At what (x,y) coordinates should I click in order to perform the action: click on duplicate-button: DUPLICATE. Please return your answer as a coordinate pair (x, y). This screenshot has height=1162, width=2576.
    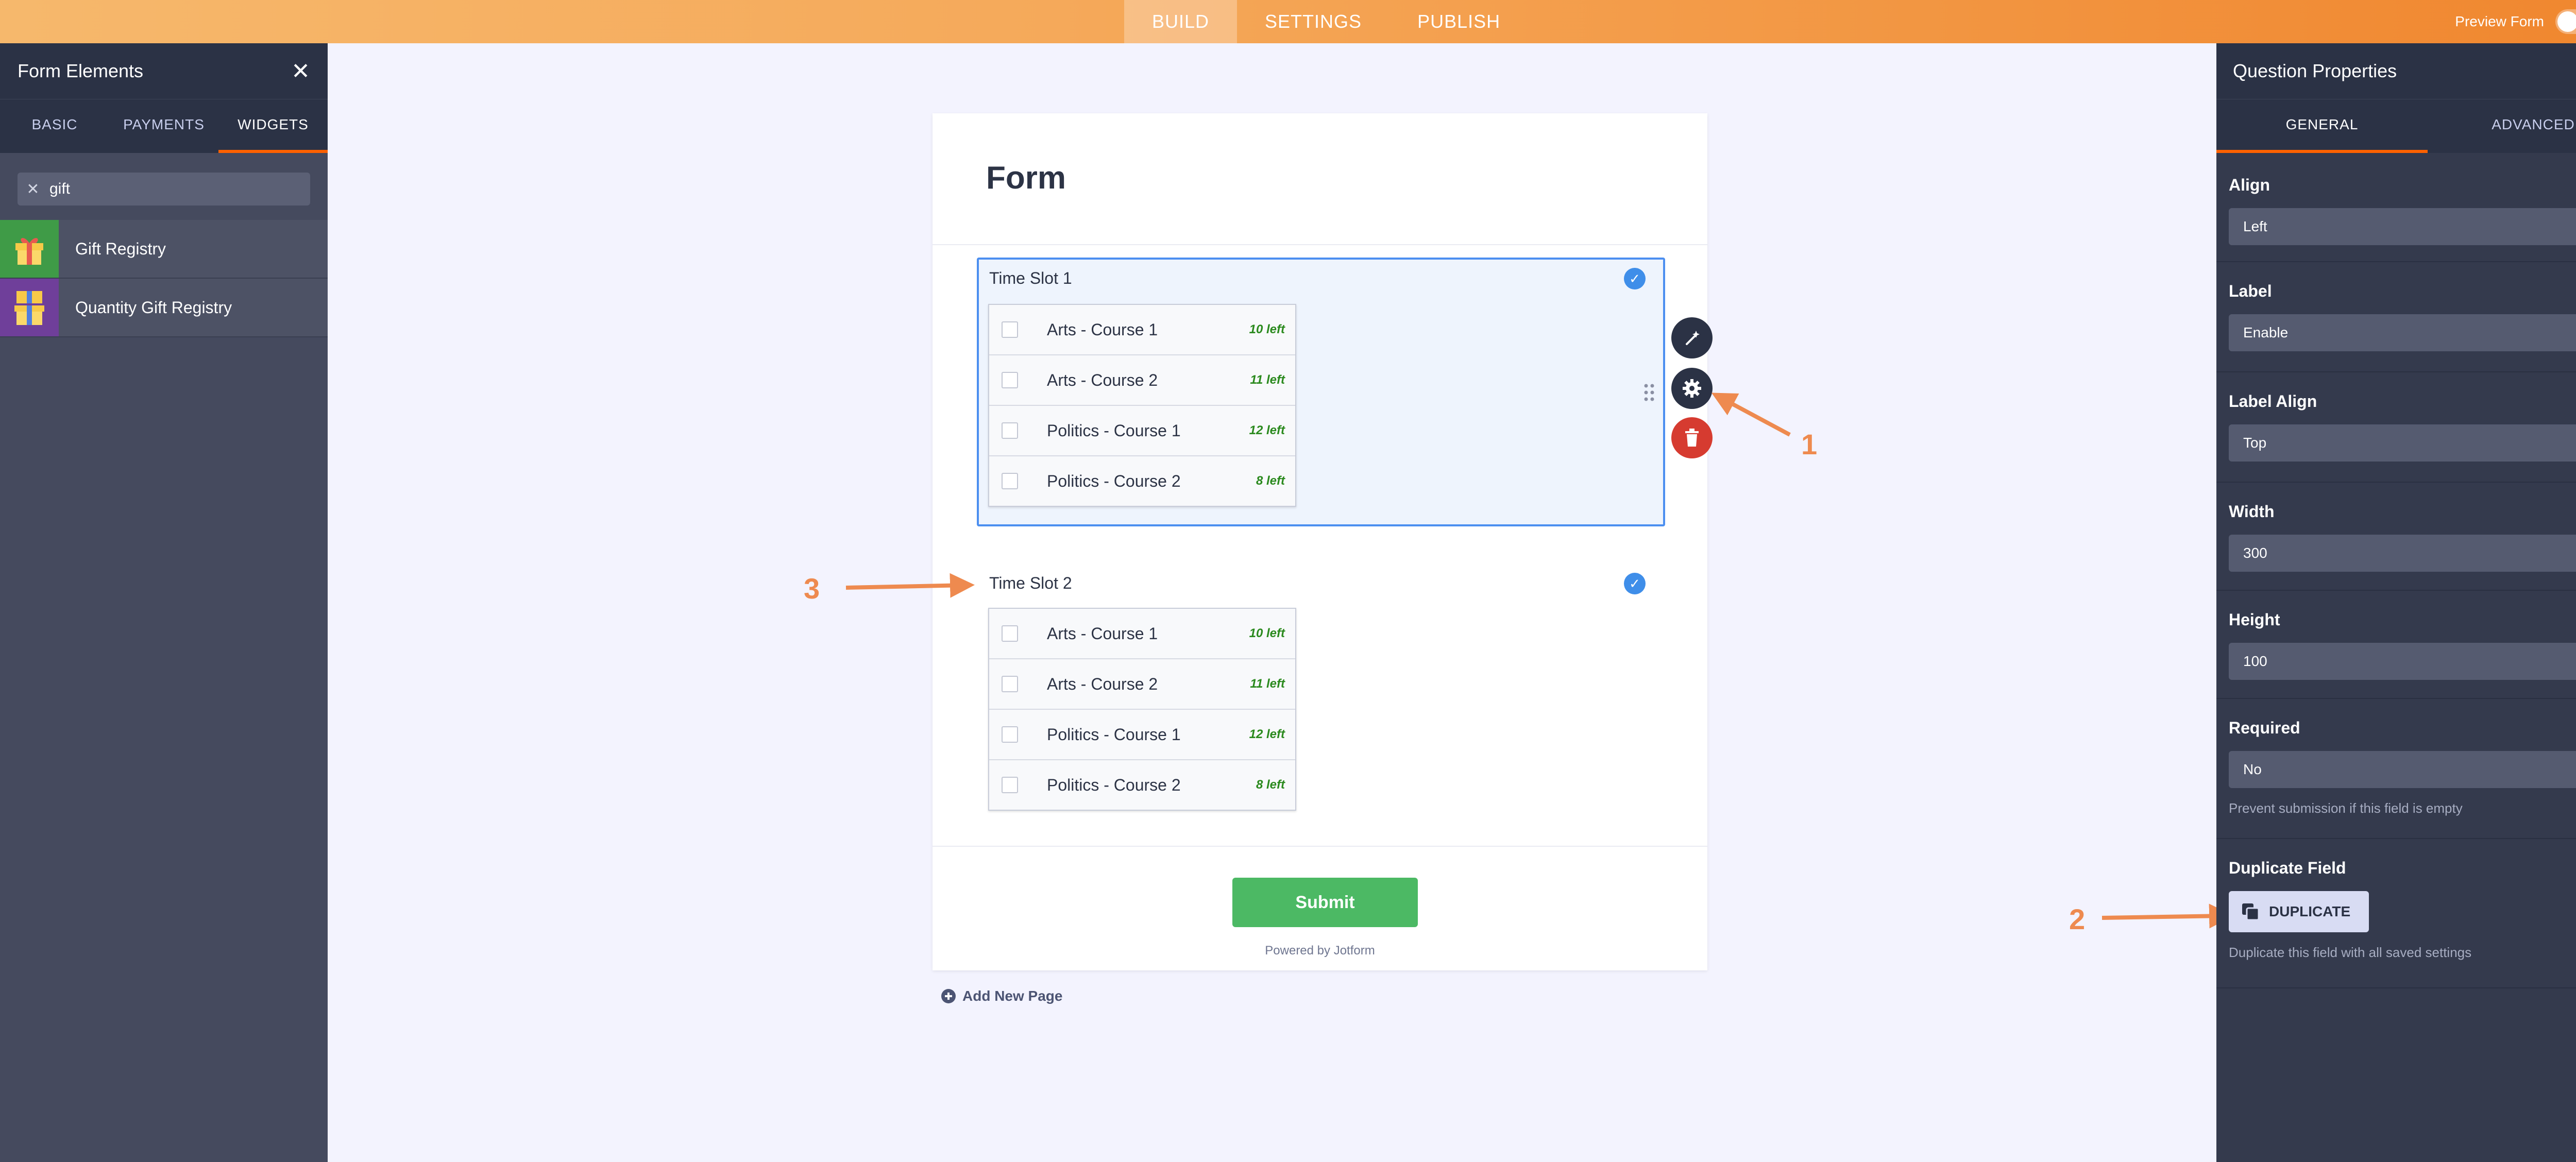
    Looking at the image, I should click on (2299, 912).